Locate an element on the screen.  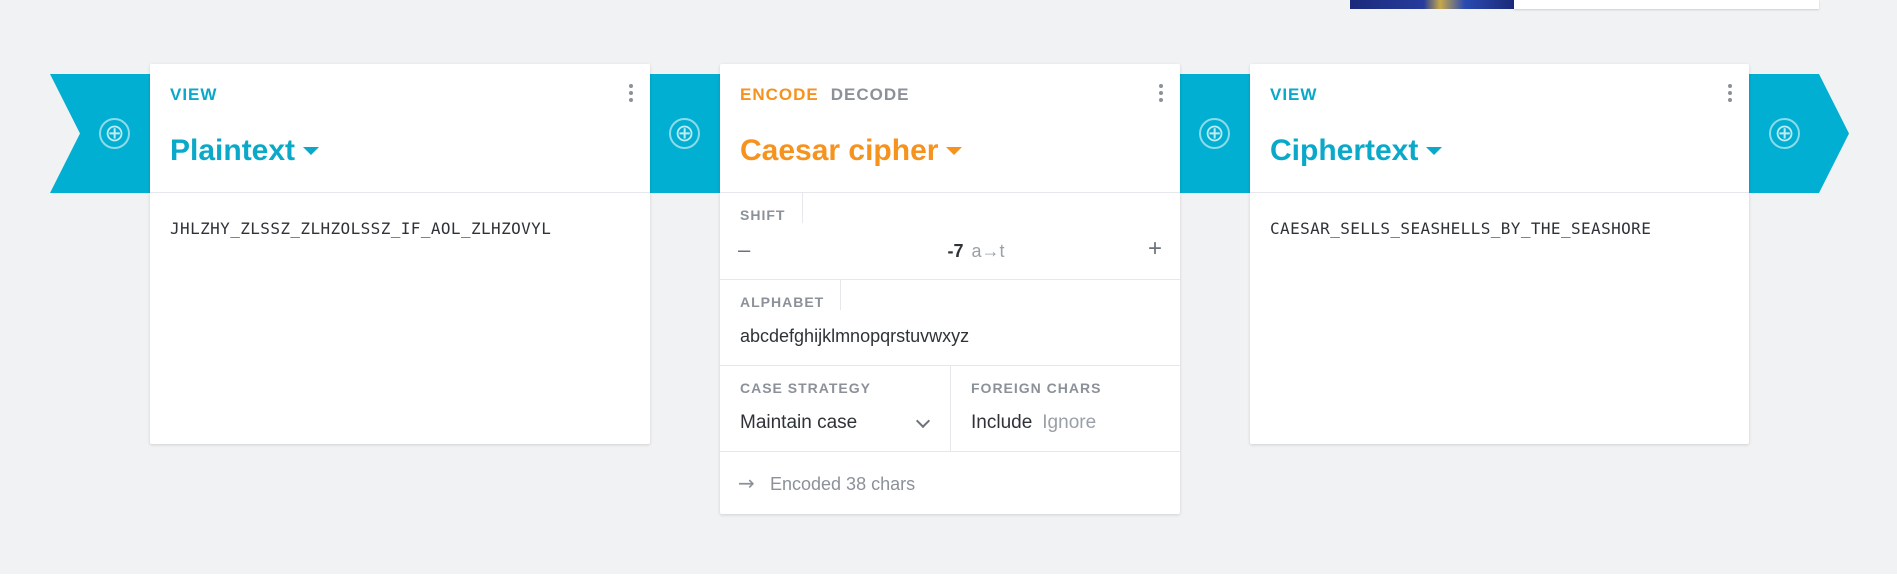
shift-mapping: a→t is located at coordinates (988, 251).